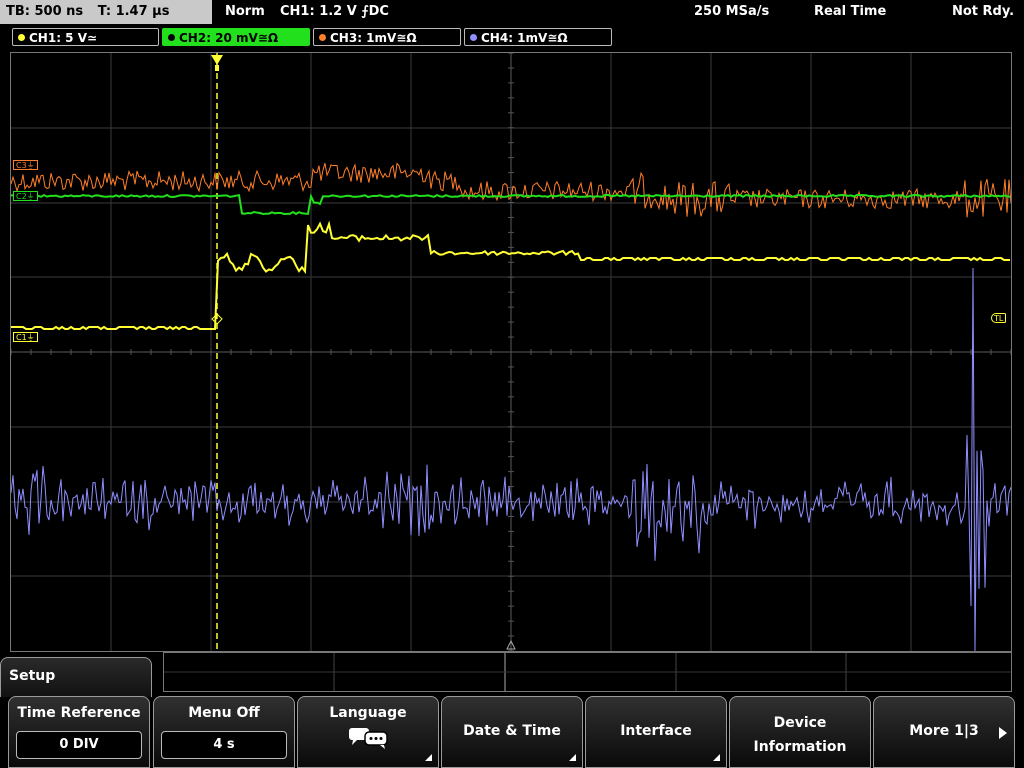 This screenshot has height=768, width=1024. Describe the element at coordinates (79, 713) in the screenshot. I see `time-reference-label: Time Reference` at that location.